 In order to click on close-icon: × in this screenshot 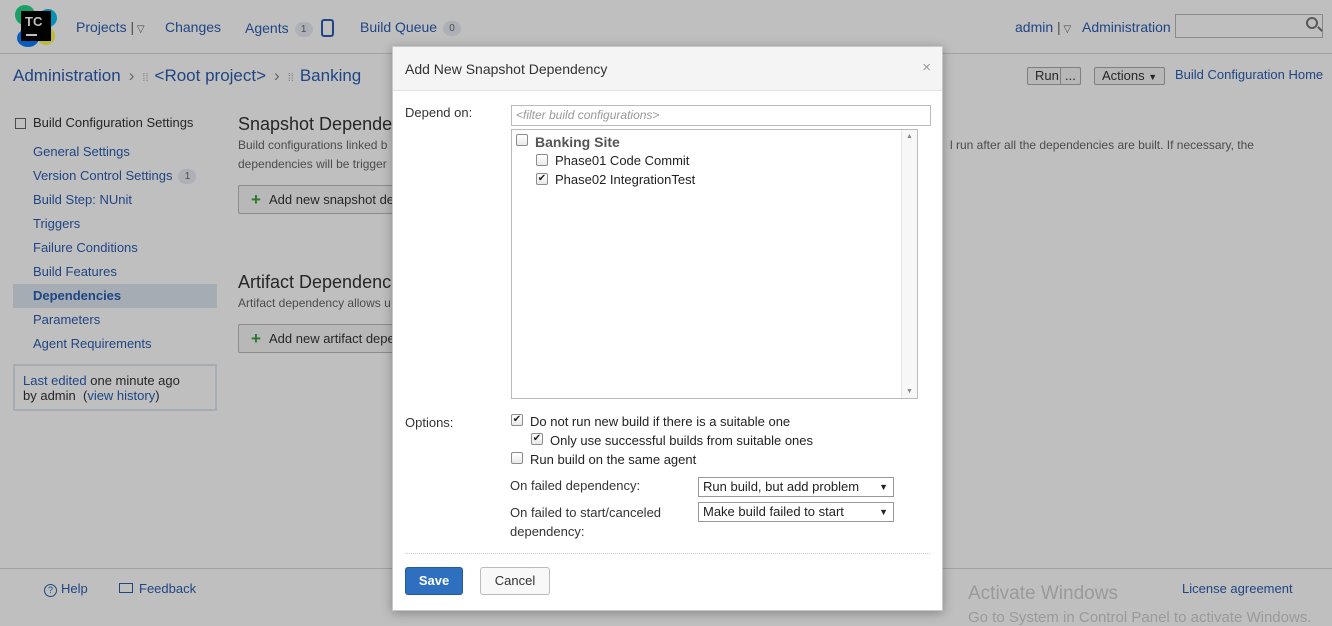, I will do `click(926, 67)`.